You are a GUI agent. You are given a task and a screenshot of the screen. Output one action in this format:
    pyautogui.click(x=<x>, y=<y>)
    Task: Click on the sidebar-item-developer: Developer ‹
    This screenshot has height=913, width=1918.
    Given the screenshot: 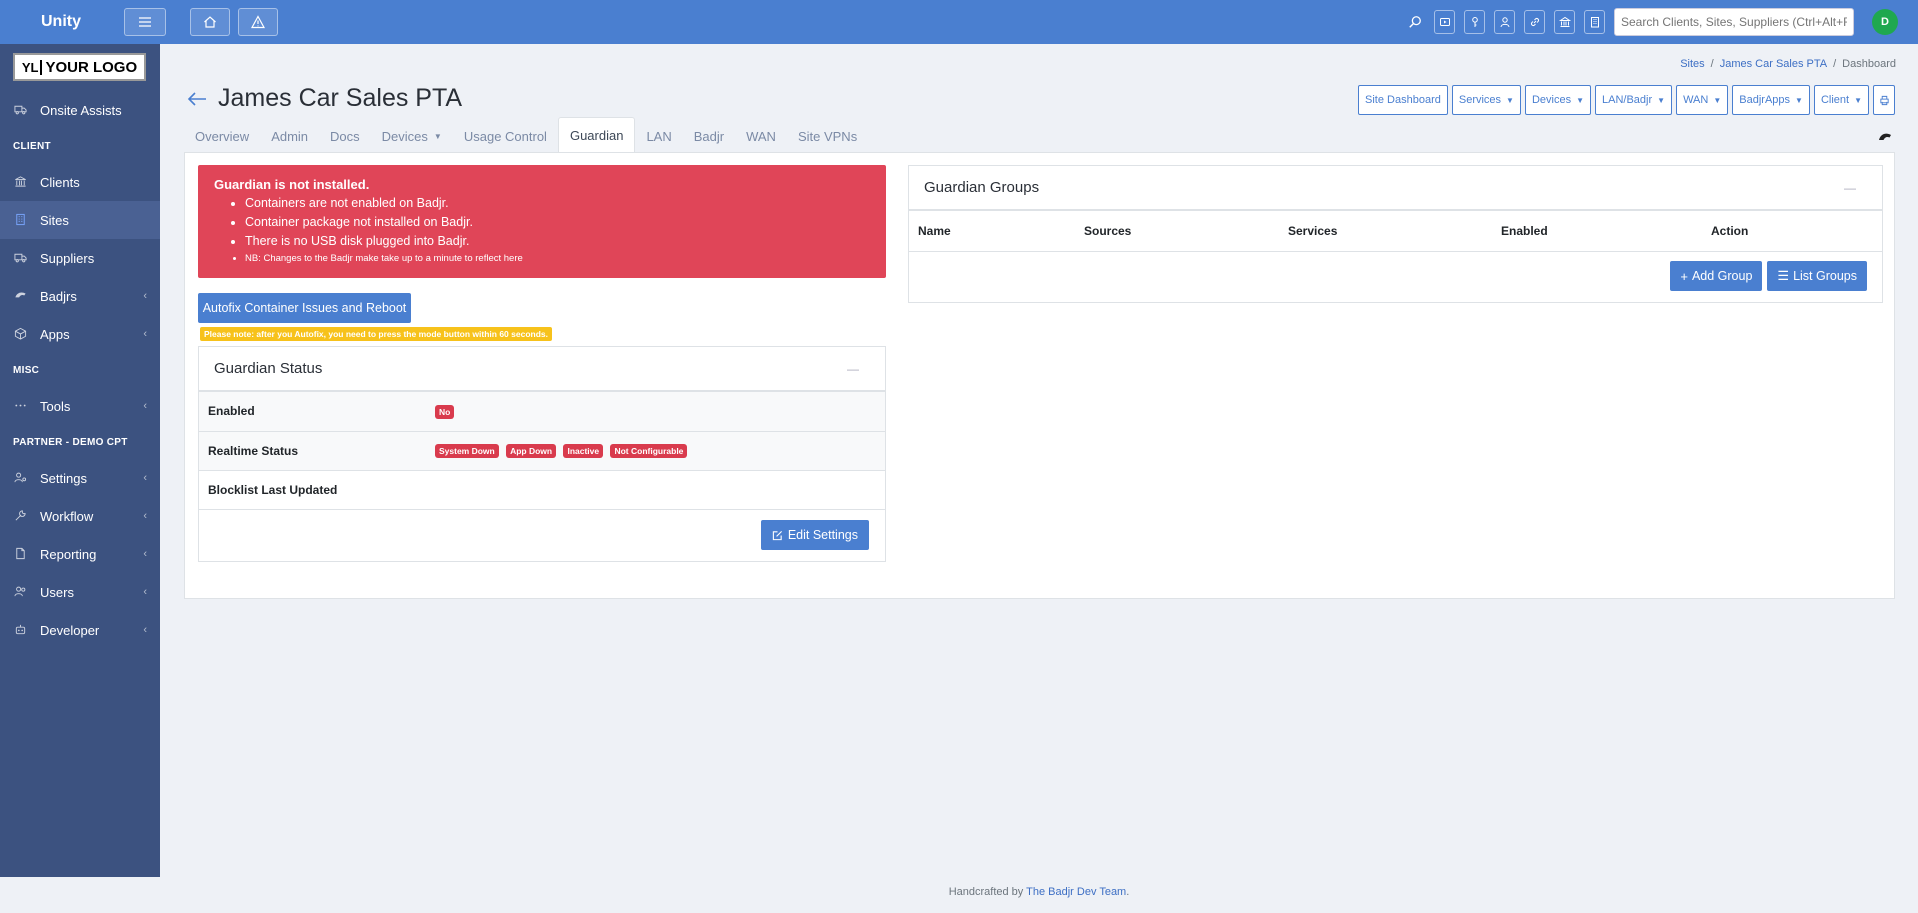 What is the action you would take?
    pyautogui.click(x=80, y=630)
    